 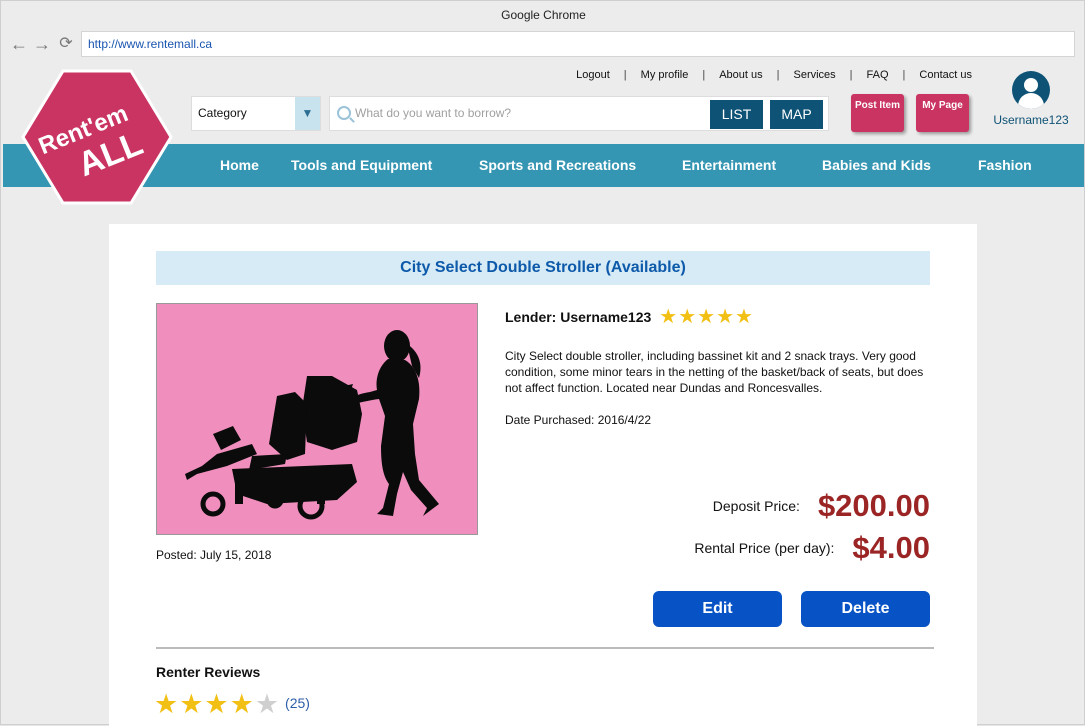 What do you see at coordinates (1005, 165) in the screenshot?
I see `menu-fashion: Fashion` at bounding box center [1005, 165].